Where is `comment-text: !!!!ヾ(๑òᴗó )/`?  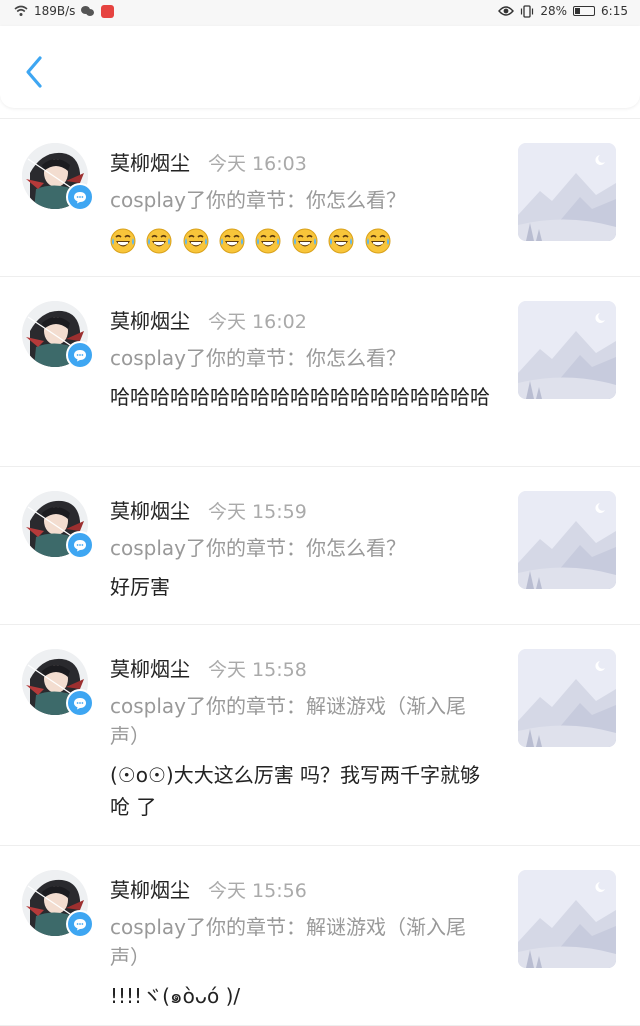
comment-text: !!!!ヾ(๑òᴗó )/ is located at coordinates (175, 996).